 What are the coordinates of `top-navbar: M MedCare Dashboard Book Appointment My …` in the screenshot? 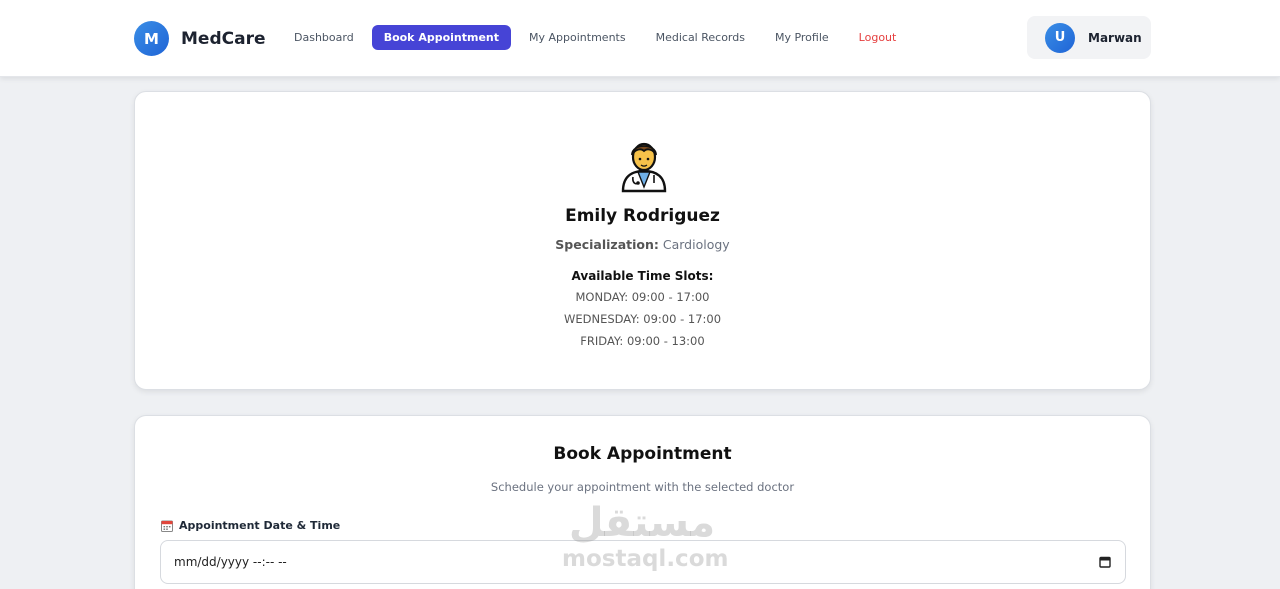 It's located at (640, 38).